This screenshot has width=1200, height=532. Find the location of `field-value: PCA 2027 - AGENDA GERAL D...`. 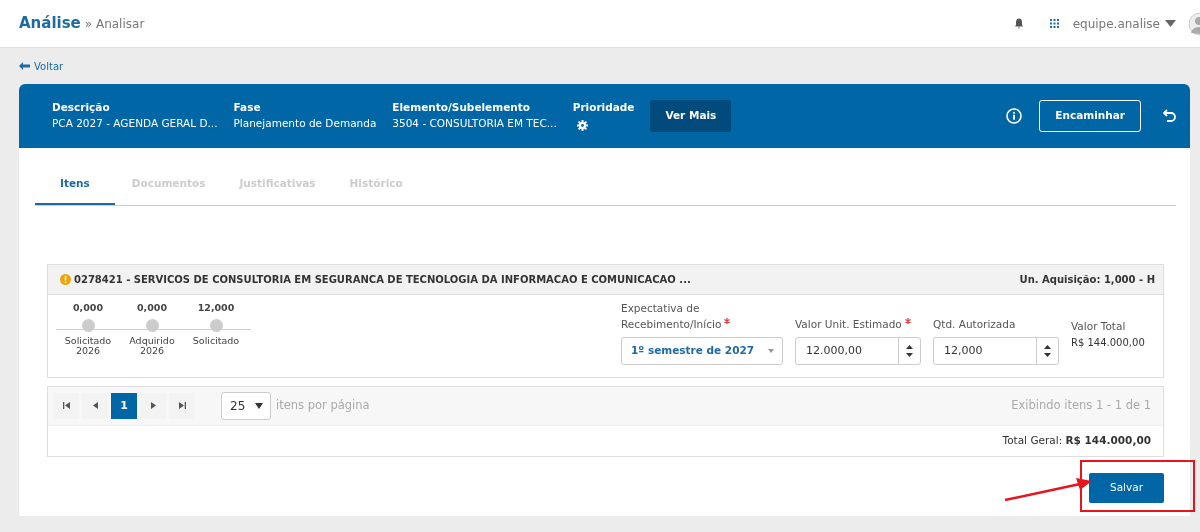

field-value: PCA 2027 - AGENDA GERAL D... is located at coordinates (135, 123).